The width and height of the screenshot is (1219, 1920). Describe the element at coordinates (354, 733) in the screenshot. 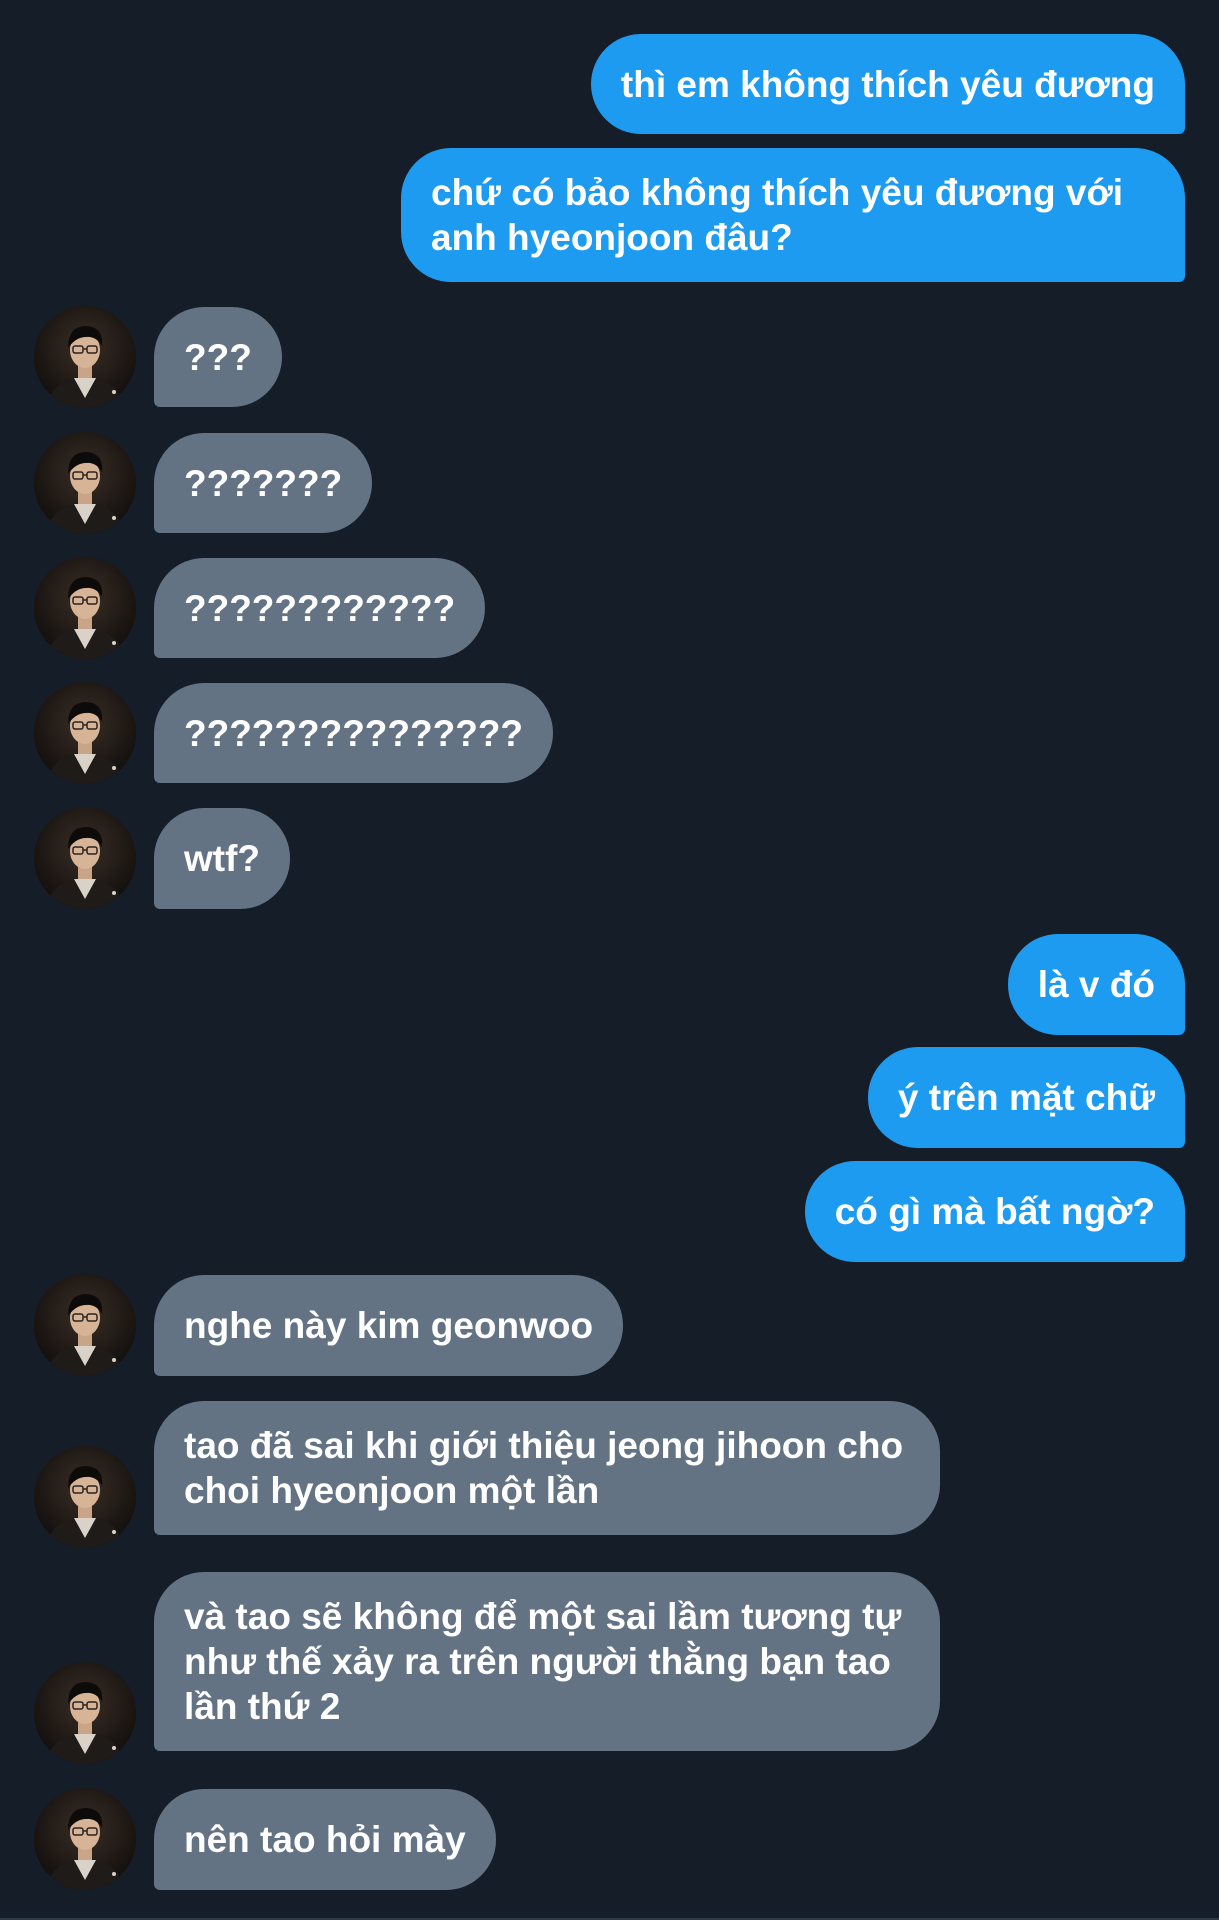

I see `incoming-message: ???????????????` at that location.